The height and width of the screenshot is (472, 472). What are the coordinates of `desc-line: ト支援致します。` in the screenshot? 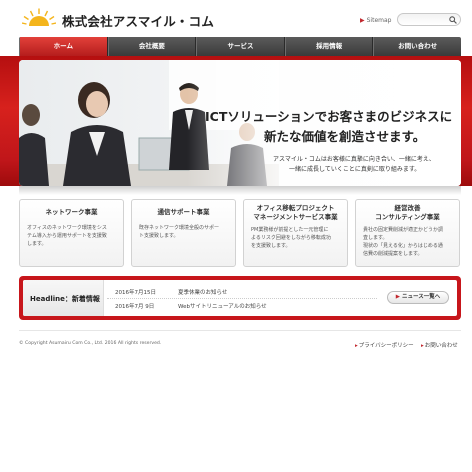 It's located at (159, 236).